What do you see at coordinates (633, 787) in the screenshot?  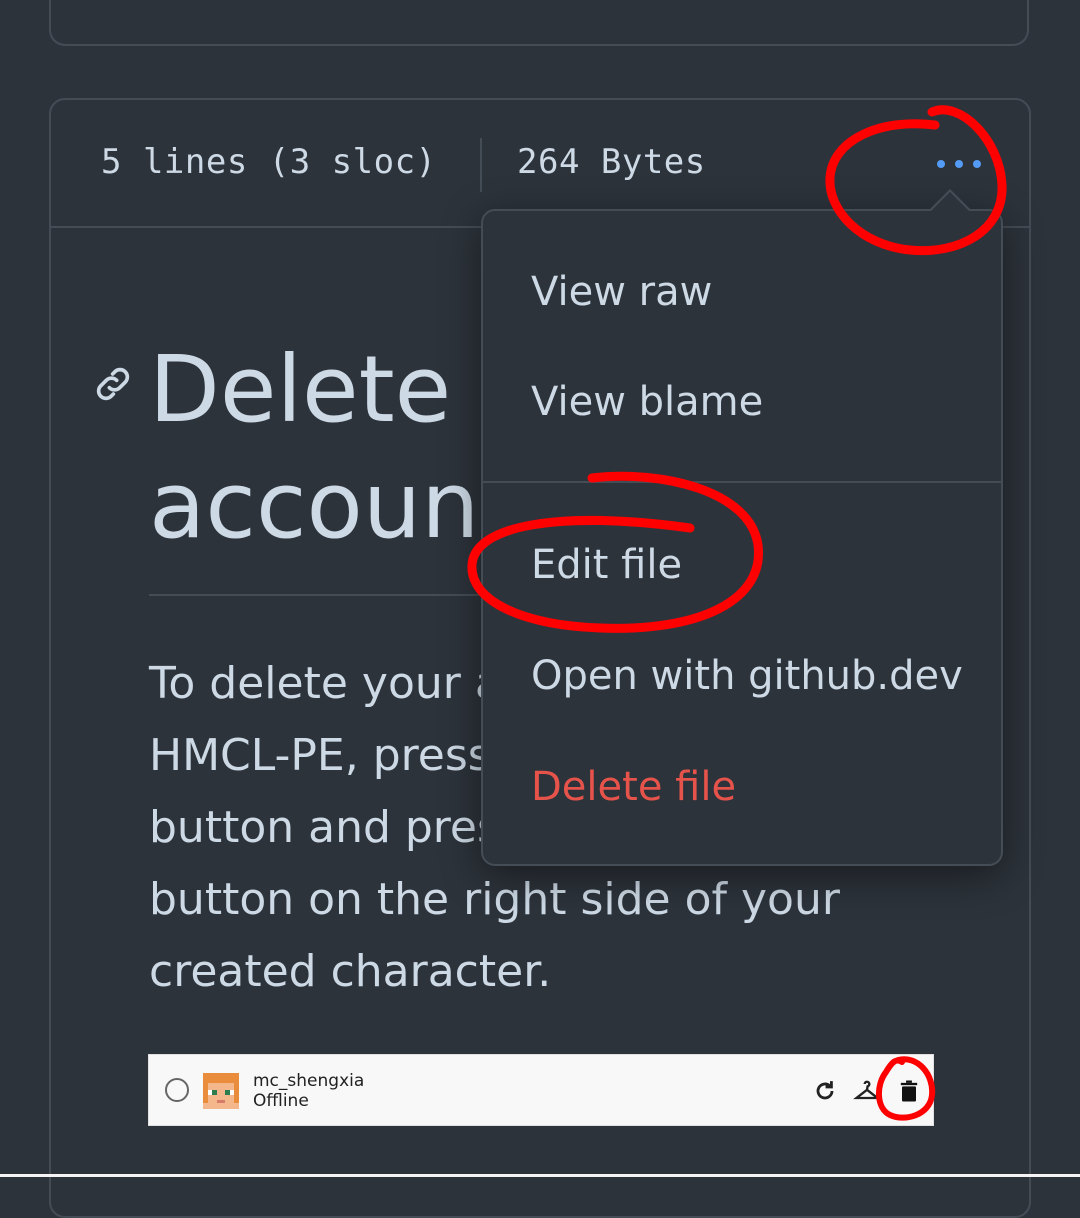 I see `menu-item-delete-file: Delete file` at bounding box center [633, 787].